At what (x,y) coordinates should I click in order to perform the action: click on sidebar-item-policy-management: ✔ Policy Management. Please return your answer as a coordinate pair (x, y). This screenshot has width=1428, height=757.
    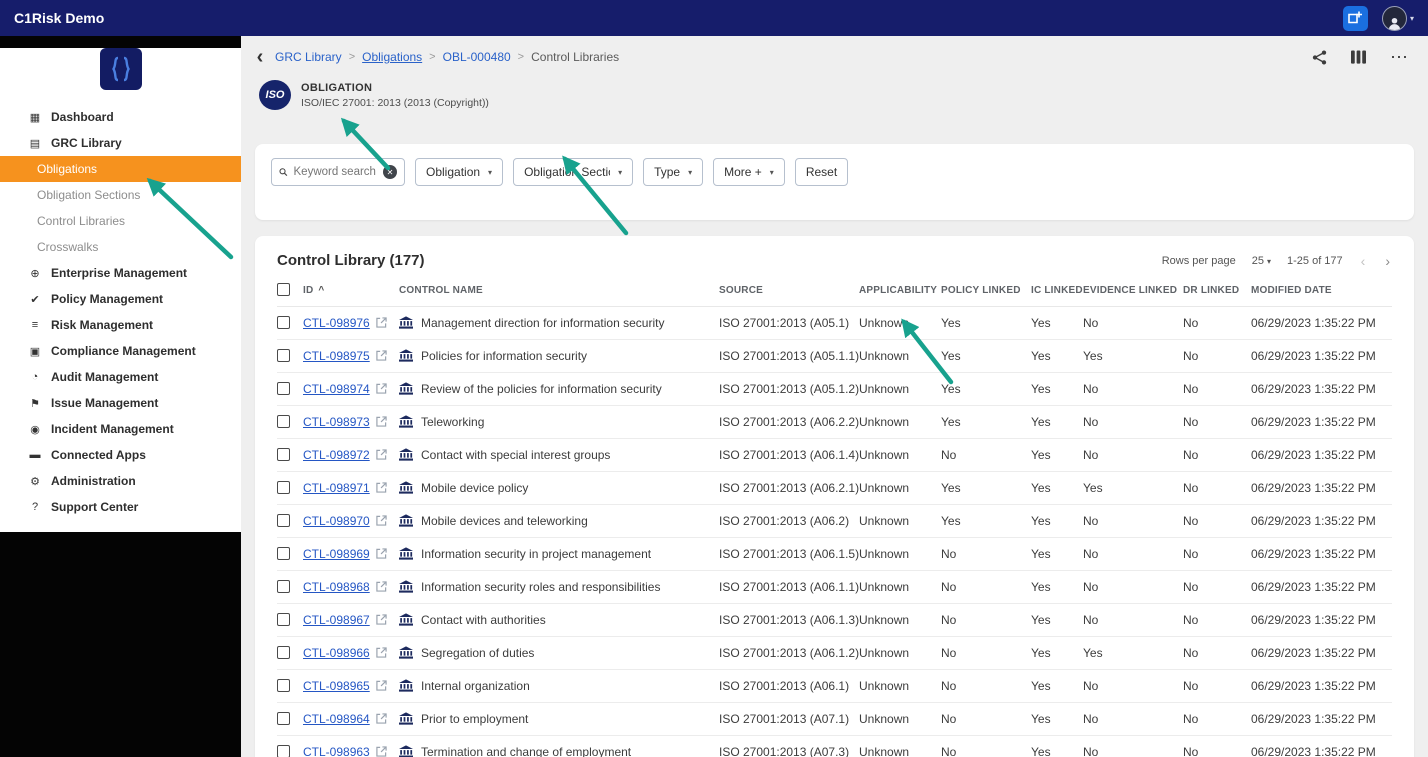
    Looking at the image, I should click on (120, 299).